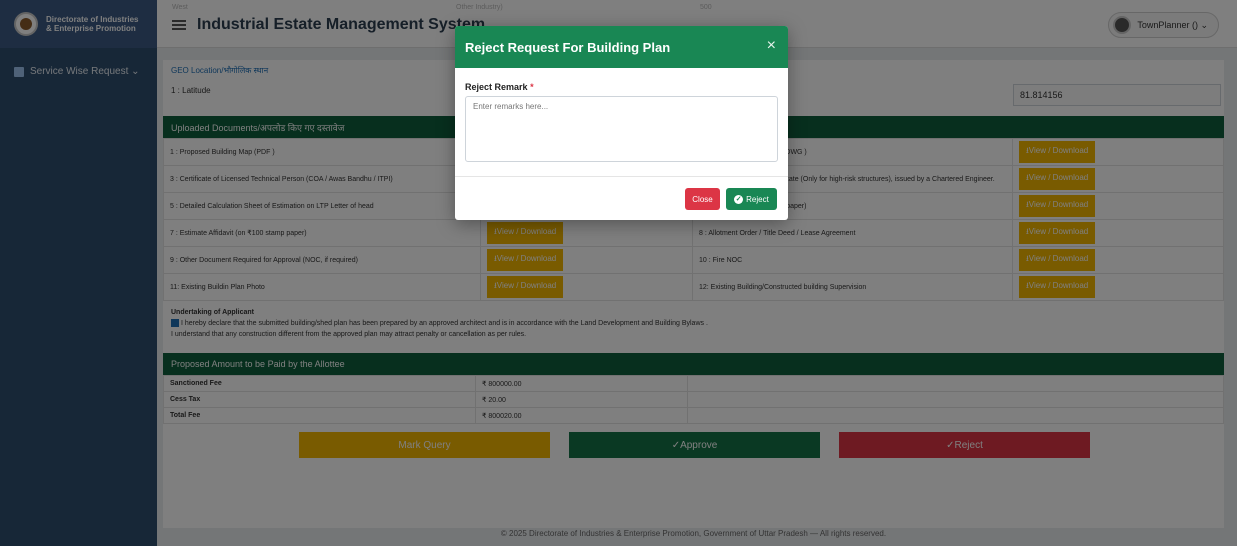 This screenshot has height=546, width=1237. What do you see at coordinates (621, 87) in the screenshot?
I see `reject-remark-label: Reject Remark *` at bounding box center [621, 87].